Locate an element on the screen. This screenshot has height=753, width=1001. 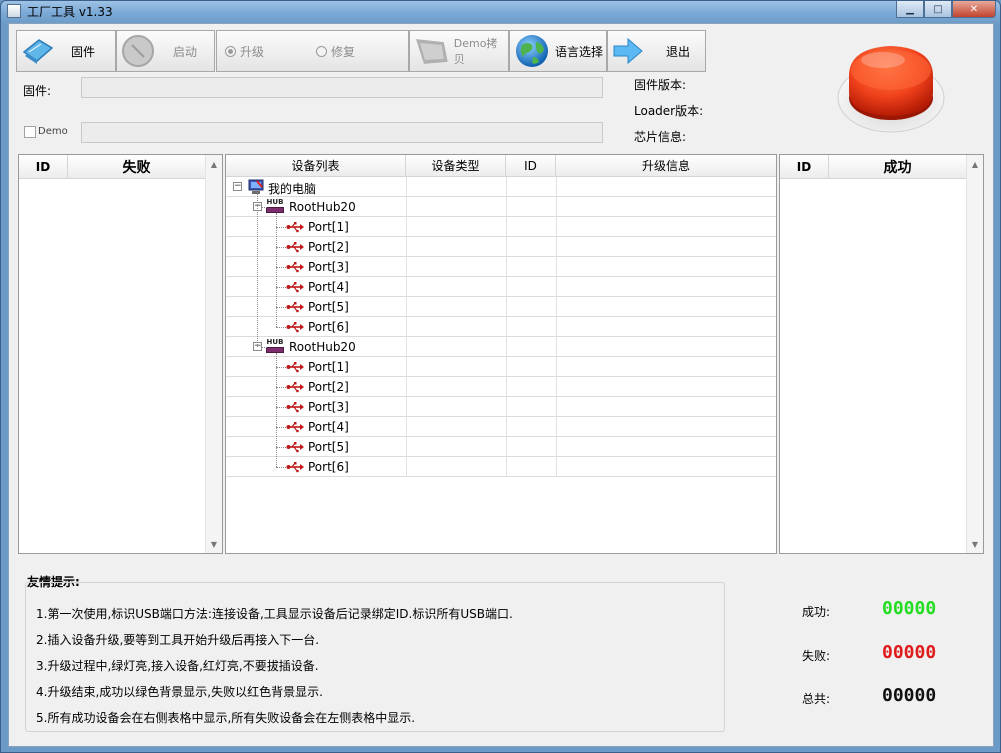
demo-checkbox is located at coordinates (30, 132).